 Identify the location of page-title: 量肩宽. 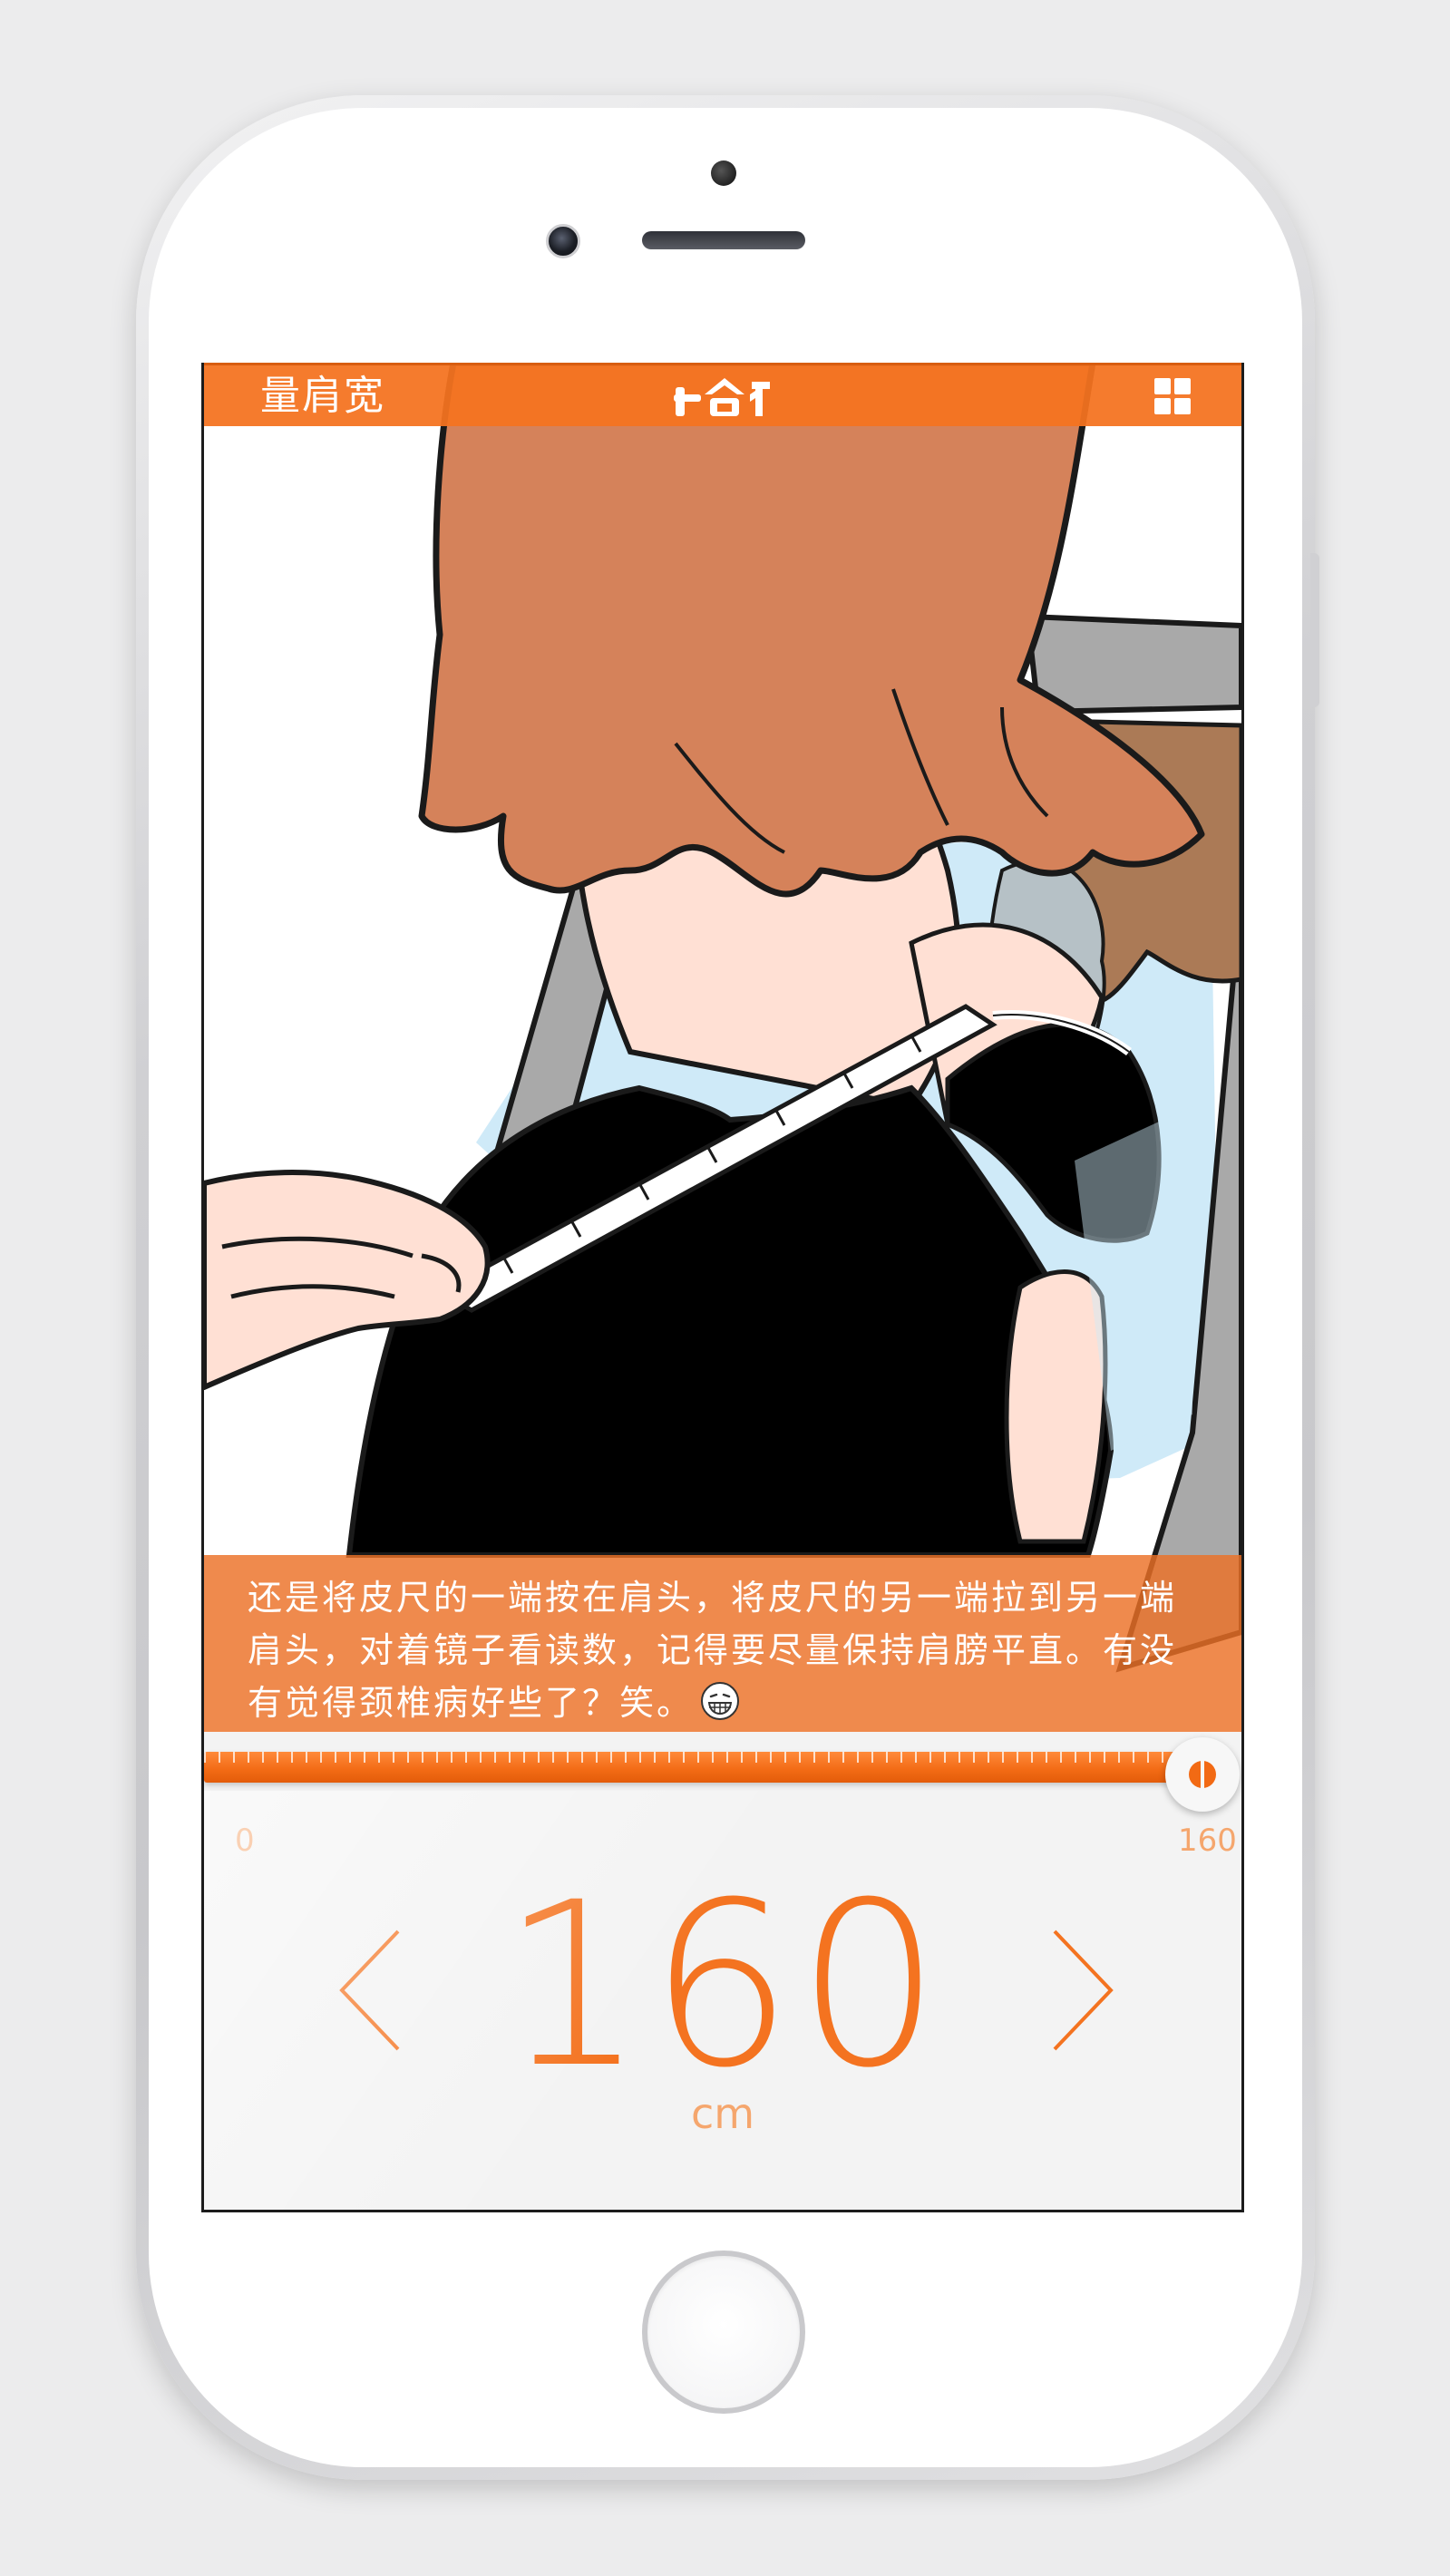
(322, 396).